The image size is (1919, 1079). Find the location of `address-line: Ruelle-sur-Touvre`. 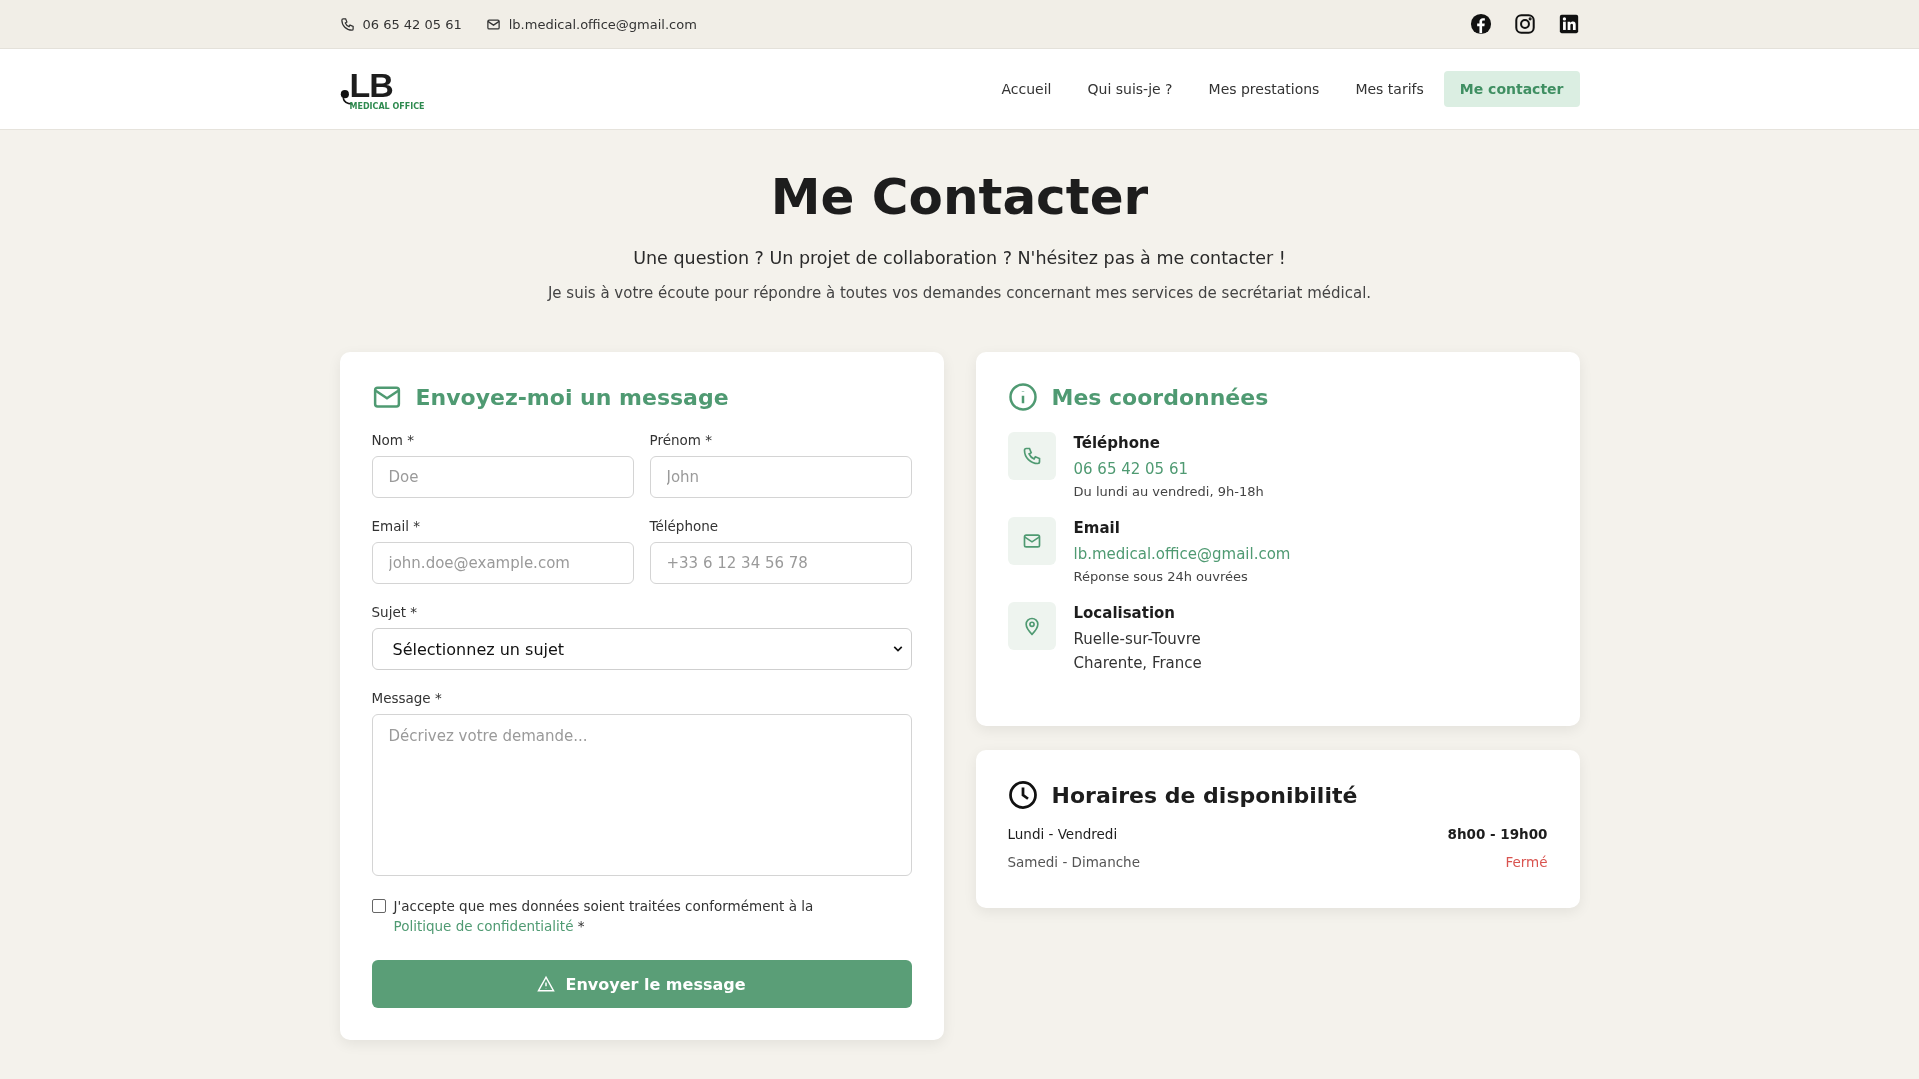

address-line: Ruelle-sur-Touvre is located at coordinates (1137, 639).